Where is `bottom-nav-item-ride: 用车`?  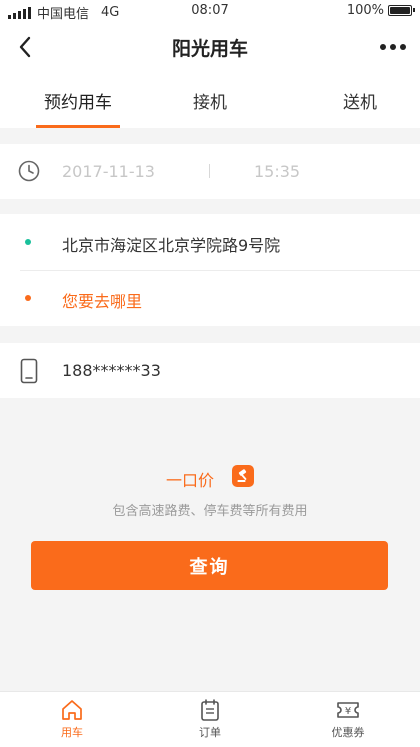 bottom-nav-item-ride: 用车 is located at coordinates (72, 719).